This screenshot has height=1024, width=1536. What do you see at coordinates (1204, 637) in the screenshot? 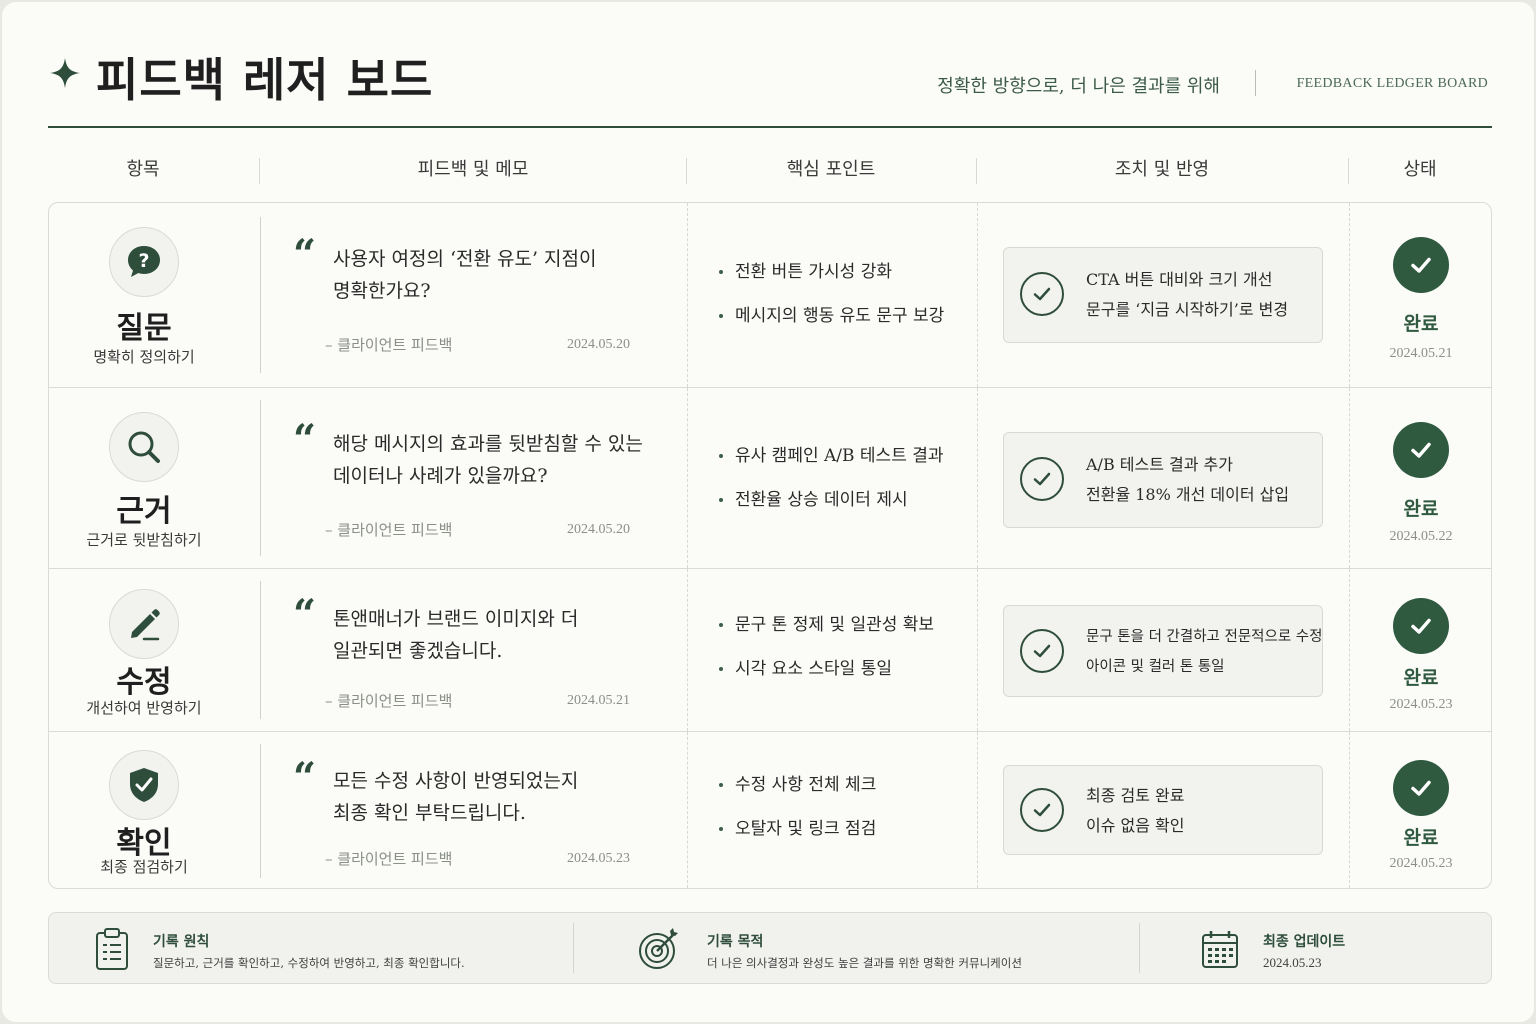
I see `action-line: 문구 톤을 더 간결하고 전문적으로 수정` at bounding box center [1204, 637].